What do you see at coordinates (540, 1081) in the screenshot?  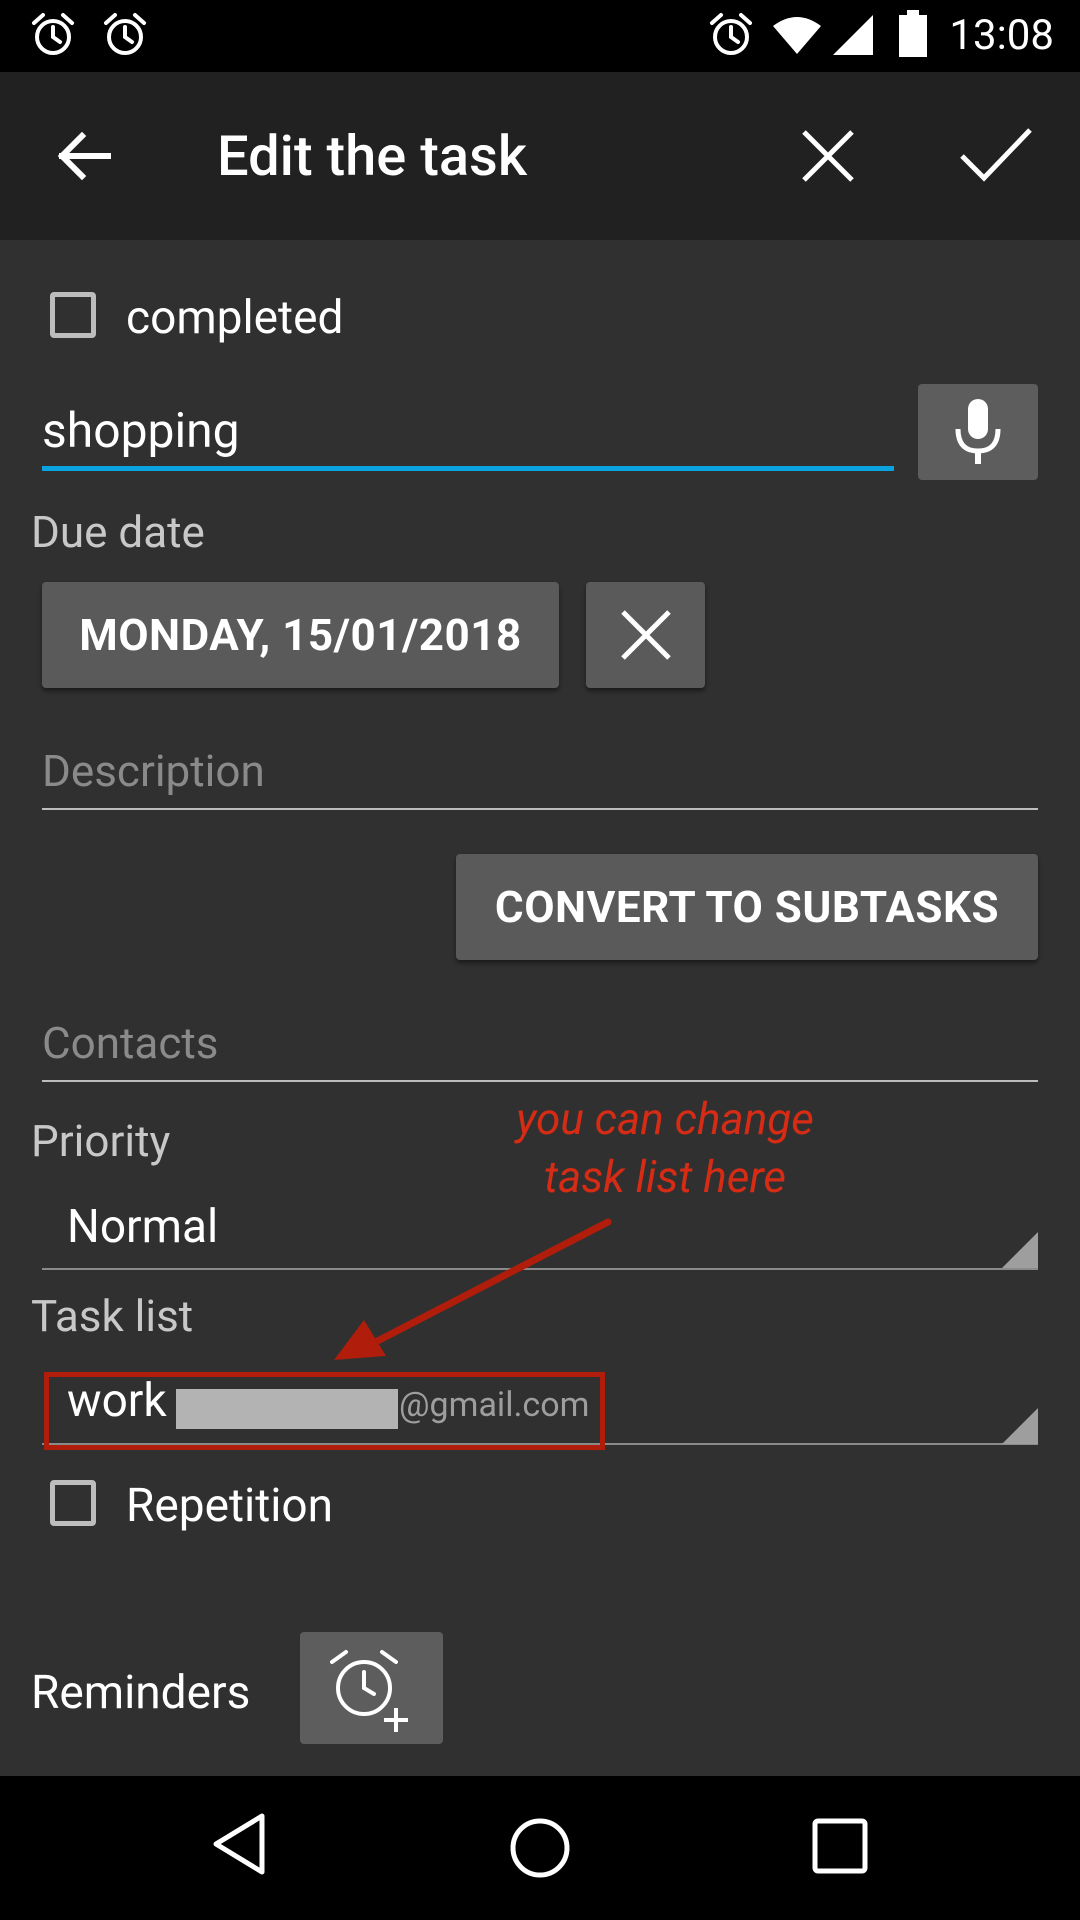 I see `contacts-underline` at bounding box center [540, 1081].